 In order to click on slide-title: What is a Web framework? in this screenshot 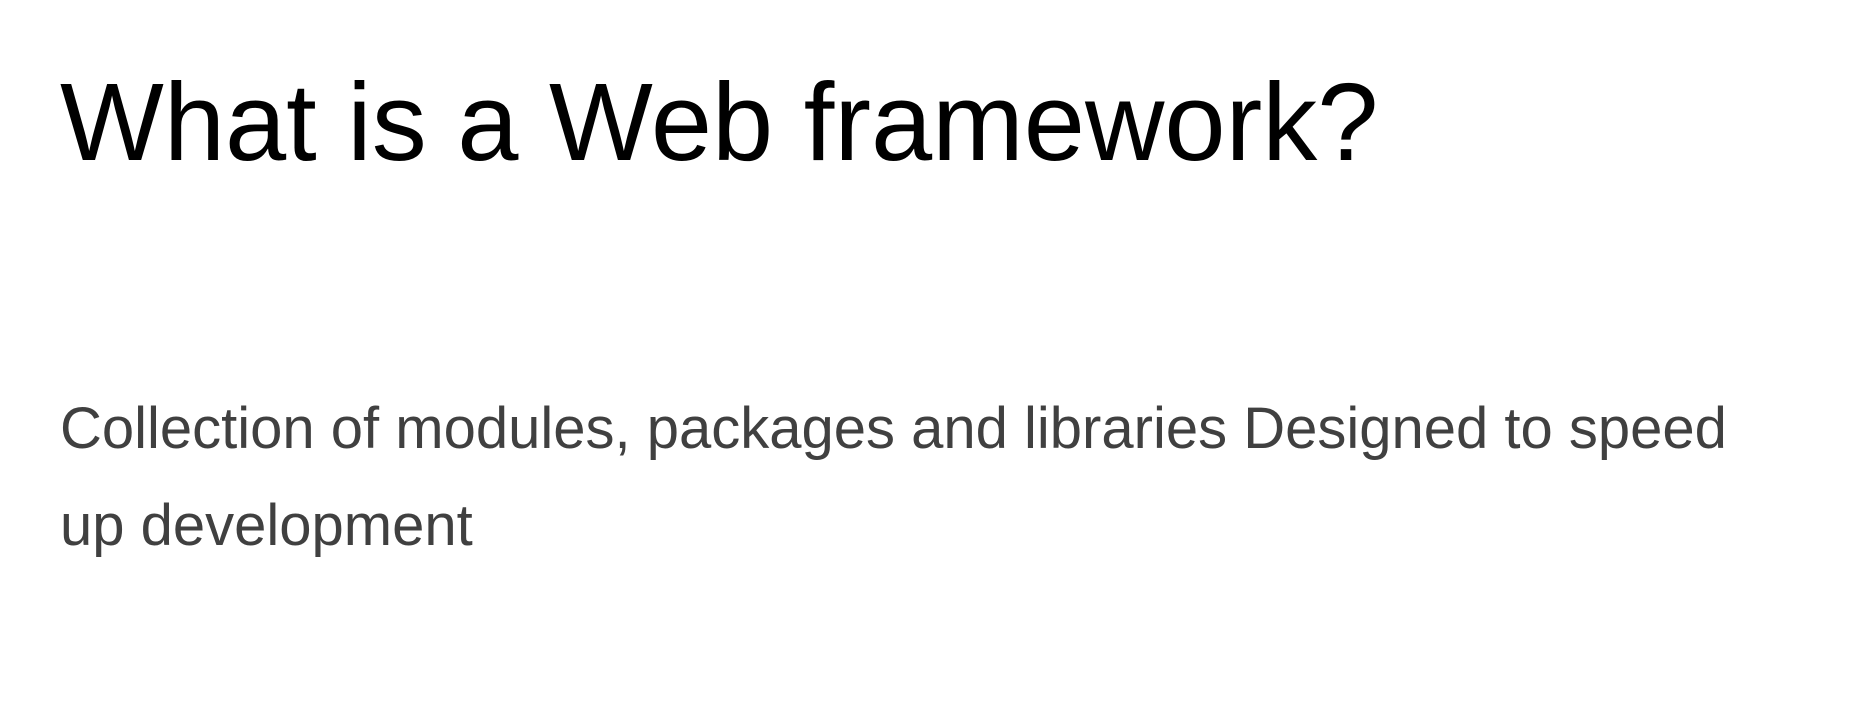, I will do `click(719, 122)`.